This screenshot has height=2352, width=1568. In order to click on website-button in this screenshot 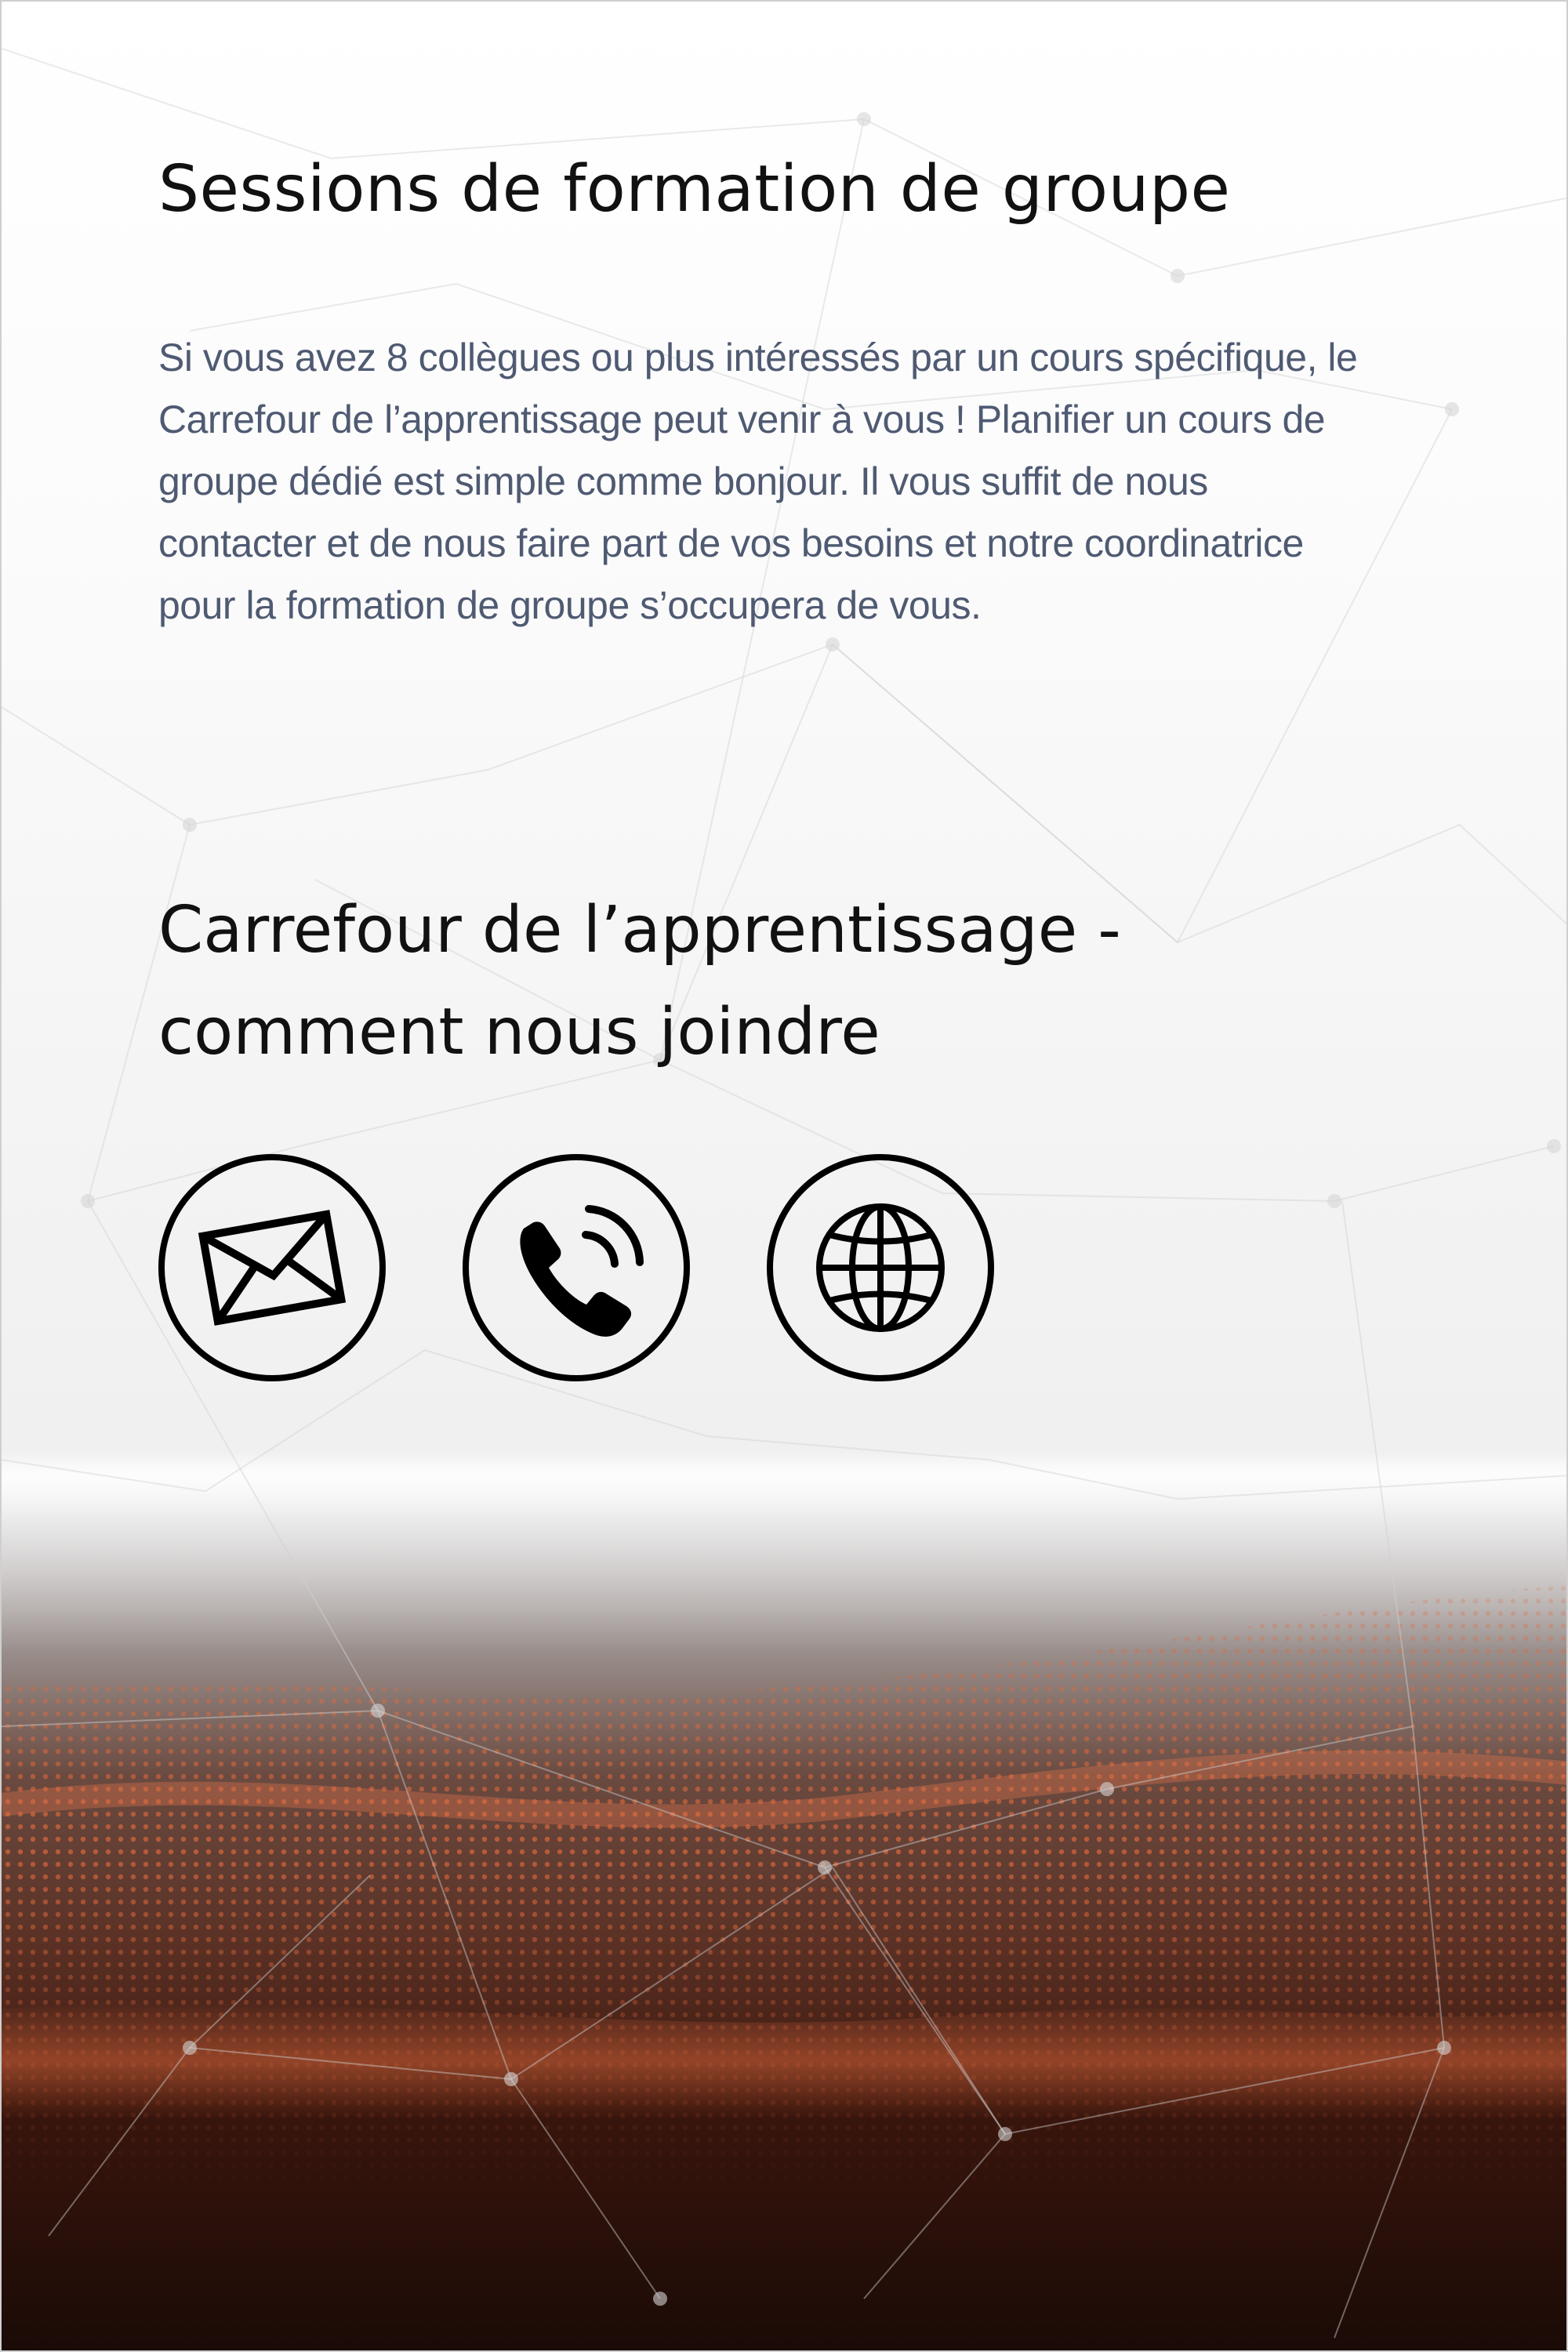, I will do `click(881, 1267)`.